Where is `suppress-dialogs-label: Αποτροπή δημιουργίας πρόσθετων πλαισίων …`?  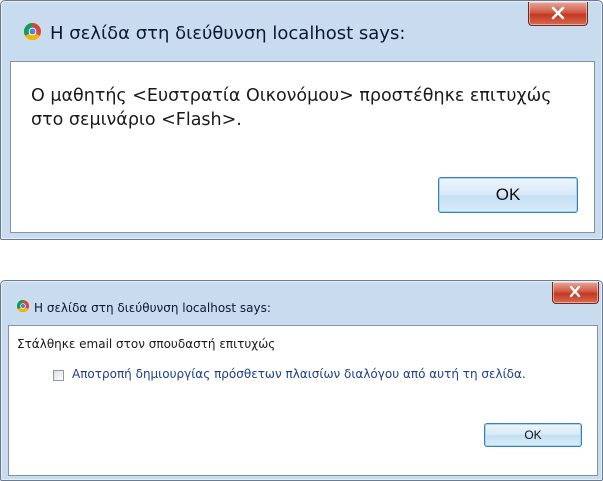 suppress-dialogs-label: Αποτροπή δημιουργίας πρόσθετων πλαισίων … is located at coordinates (299, 374).